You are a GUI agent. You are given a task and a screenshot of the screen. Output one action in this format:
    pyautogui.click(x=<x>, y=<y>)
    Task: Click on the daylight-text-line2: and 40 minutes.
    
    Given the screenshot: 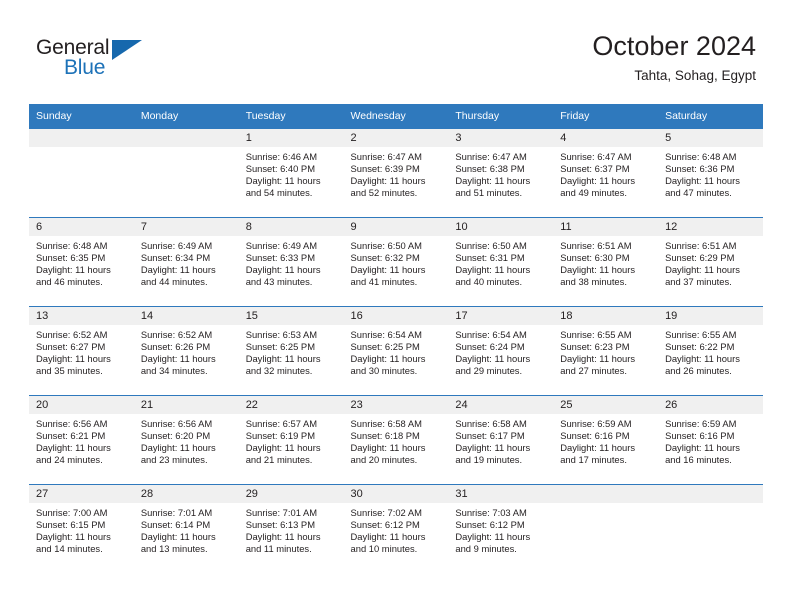 What is the action you would take?
    pyautogui.click(x=489, y=281)
    